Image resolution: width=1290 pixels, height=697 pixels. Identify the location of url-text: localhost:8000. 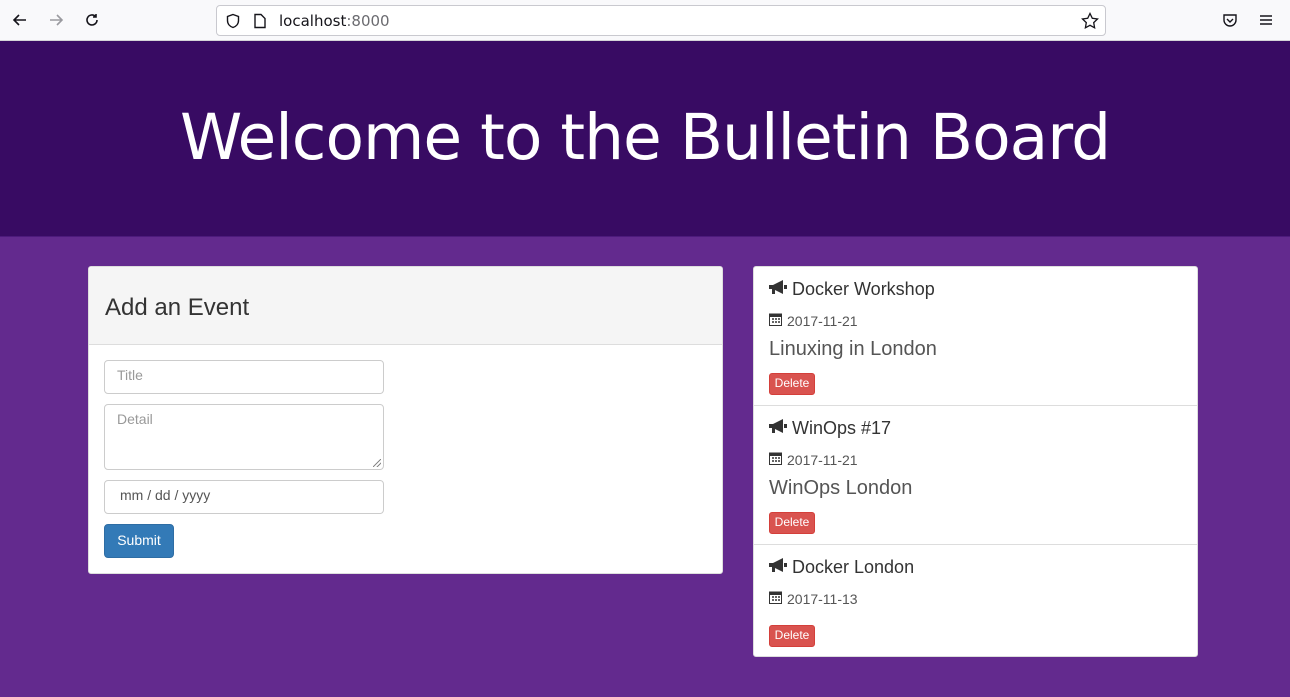
(334, 21).